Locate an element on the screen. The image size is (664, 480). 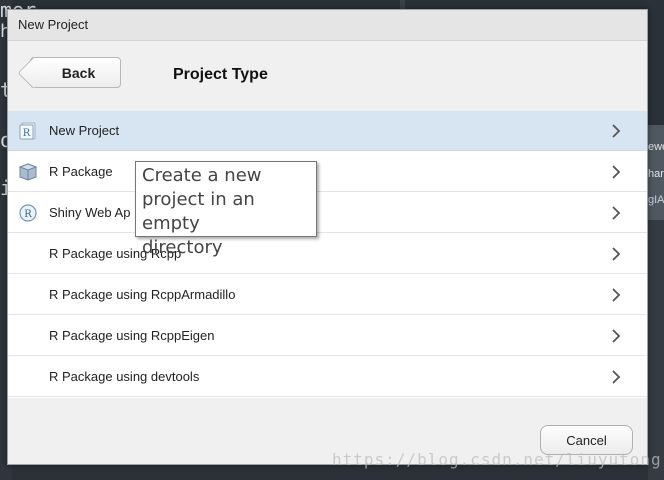
watermark: https://blog.csdn.net/liuyutong is located at coordinates (497, 459).